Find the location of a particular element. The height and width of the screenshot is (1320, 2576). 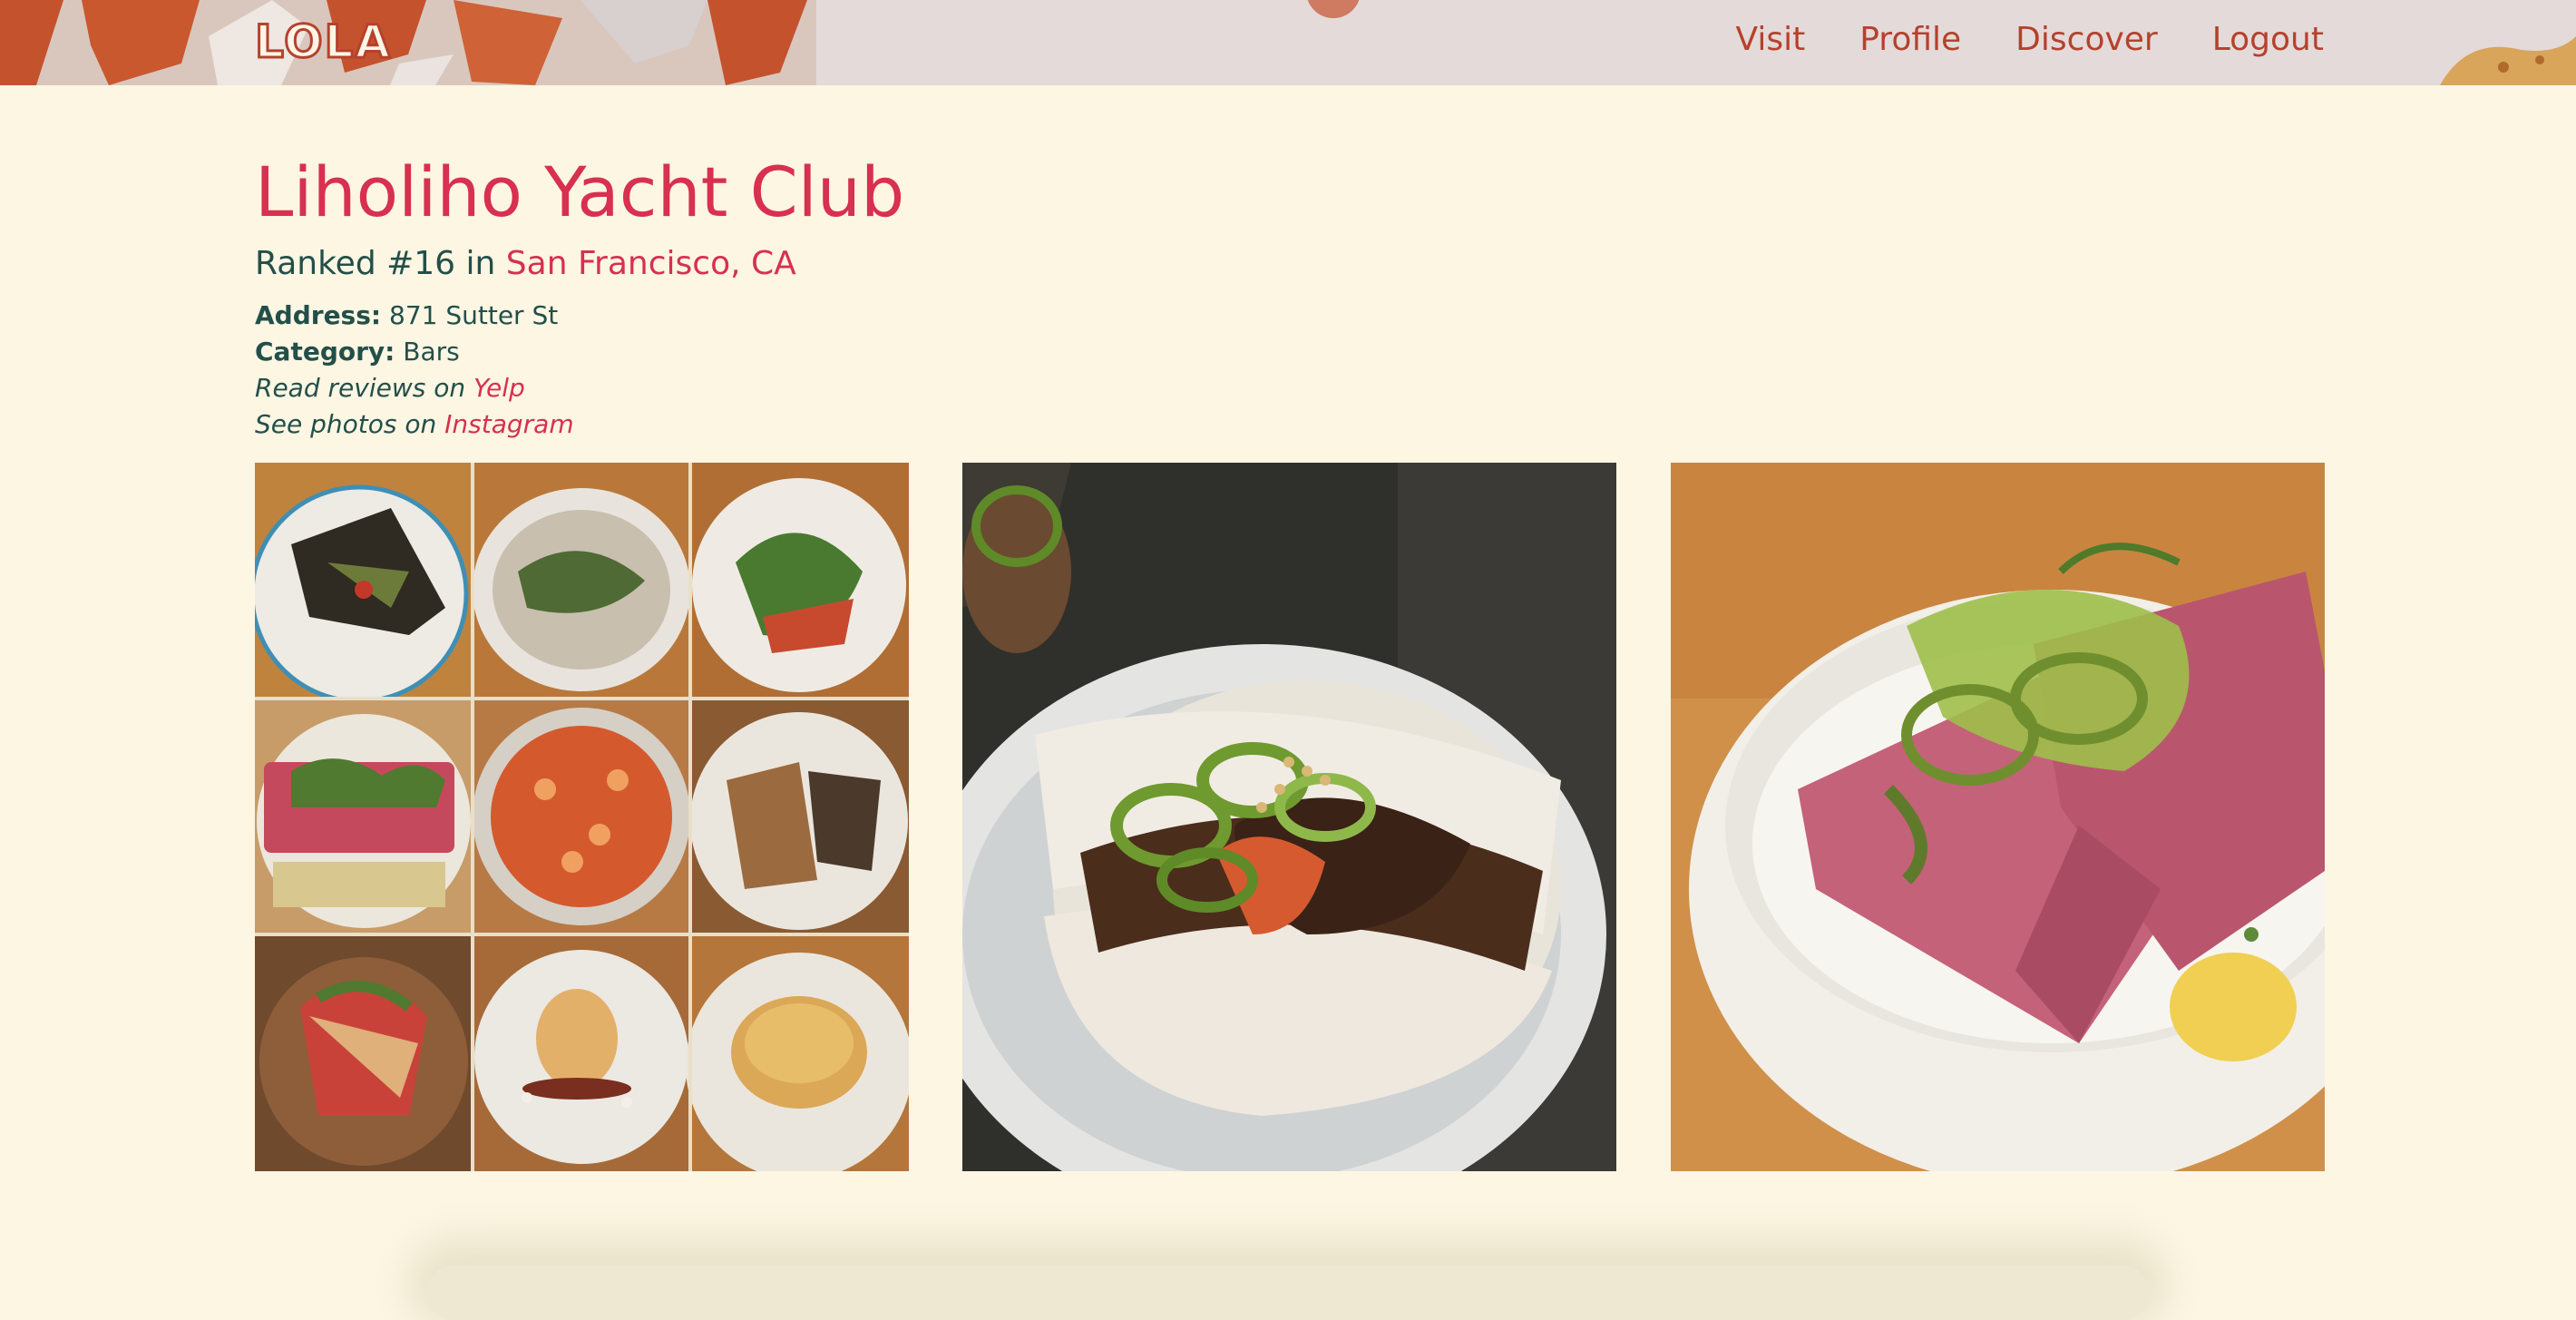

ranking-text: Ranked #16 in is located at coordinates (375, 263).